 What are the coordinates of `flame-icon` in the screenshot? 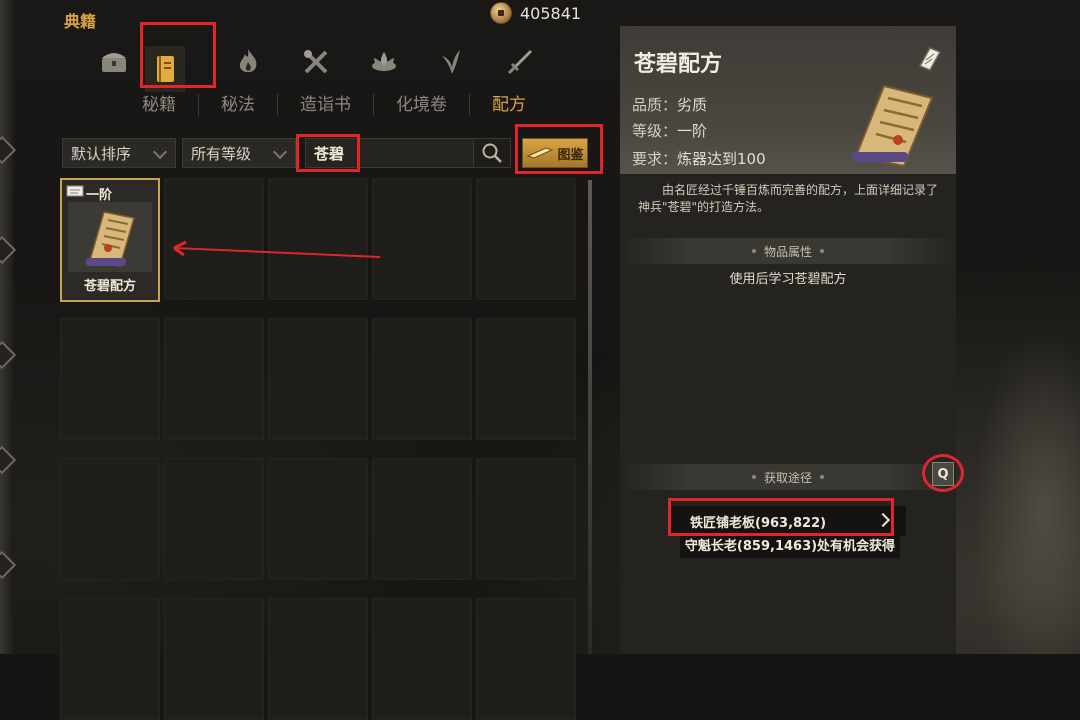 It's located at (248, 62).